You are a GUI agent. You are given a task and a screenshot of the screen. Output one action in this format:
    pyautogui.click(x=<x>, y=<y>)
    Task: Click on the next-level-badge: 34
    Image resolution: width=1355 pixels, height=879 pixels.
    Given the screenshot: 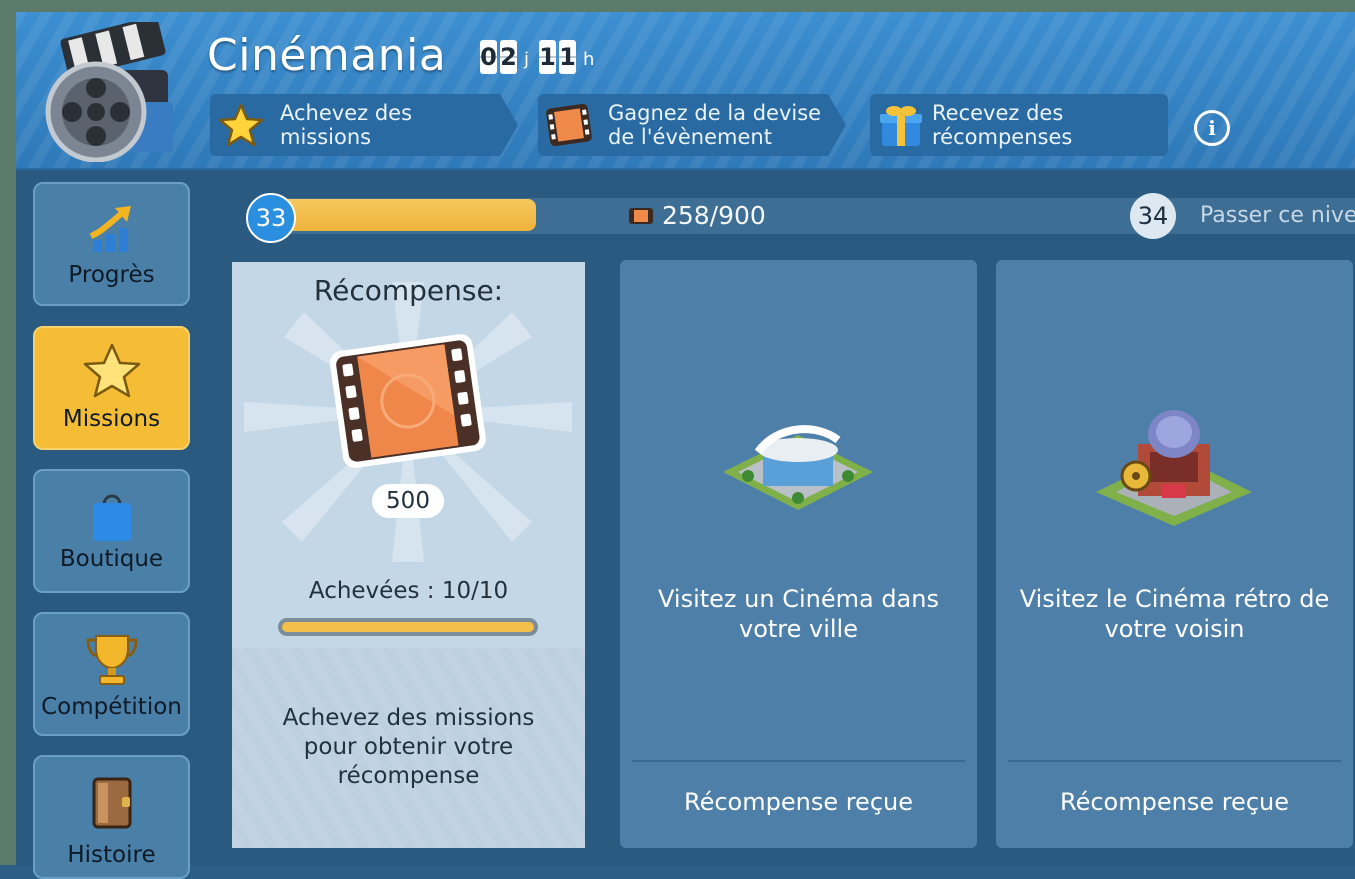 What is the action you would take?
    pyautogui.click(x=1153, y=216)
    